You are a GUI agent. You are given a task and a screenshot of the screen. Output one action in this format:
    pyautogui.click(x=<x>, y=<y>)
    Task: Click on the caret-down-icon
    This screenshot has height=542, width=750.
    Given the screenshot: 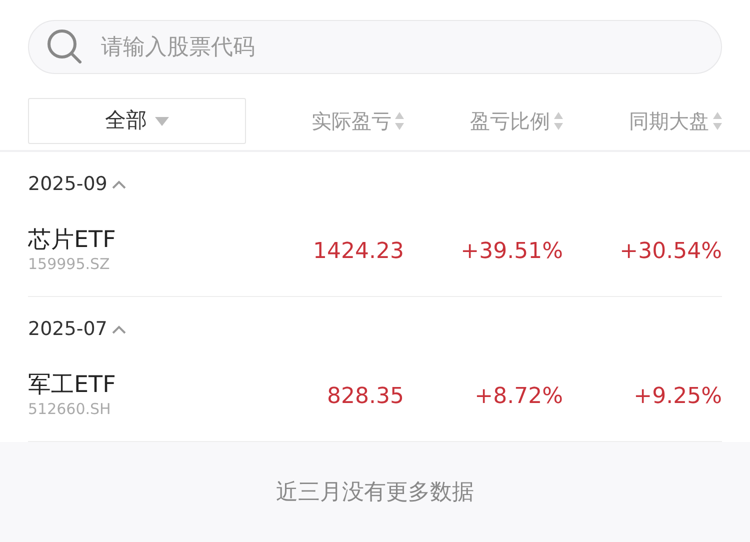 What is the action you would take?
    pyautogui.click(x=161, y=121)
    